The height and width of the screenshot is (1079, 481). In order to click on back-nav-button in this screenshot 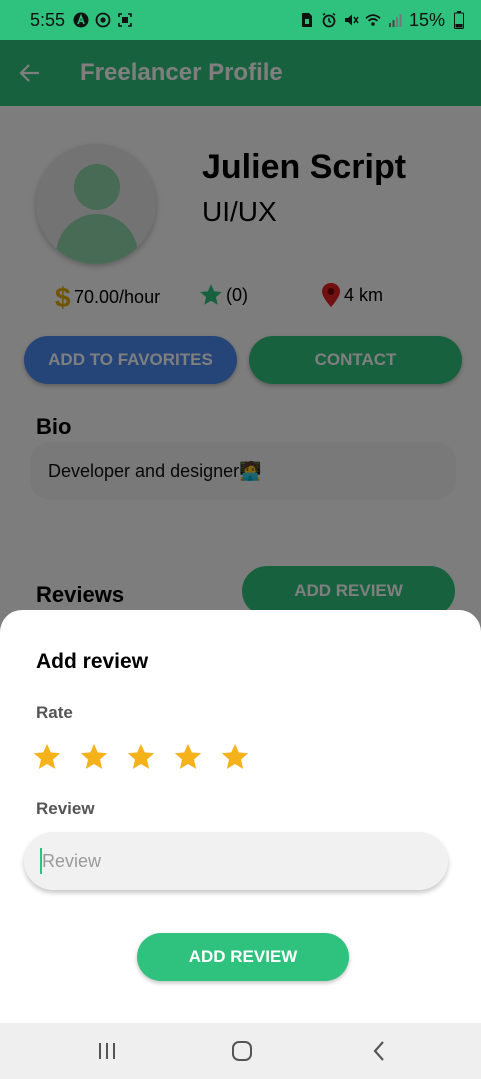, I will do `click(379, 1051)`.